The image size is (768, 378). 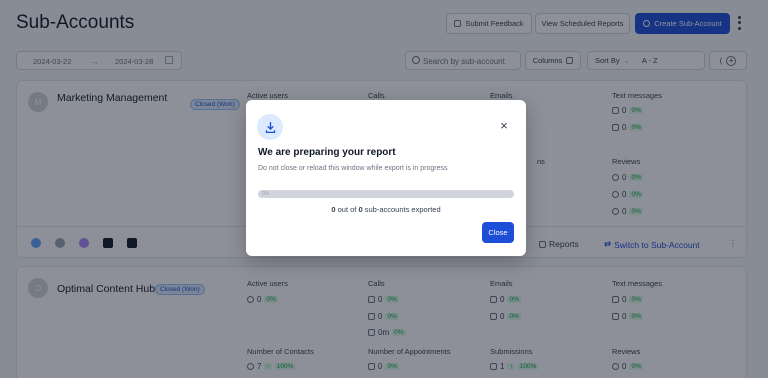 I want to click on progress-fill: 0%, so click(x=386, y=194).